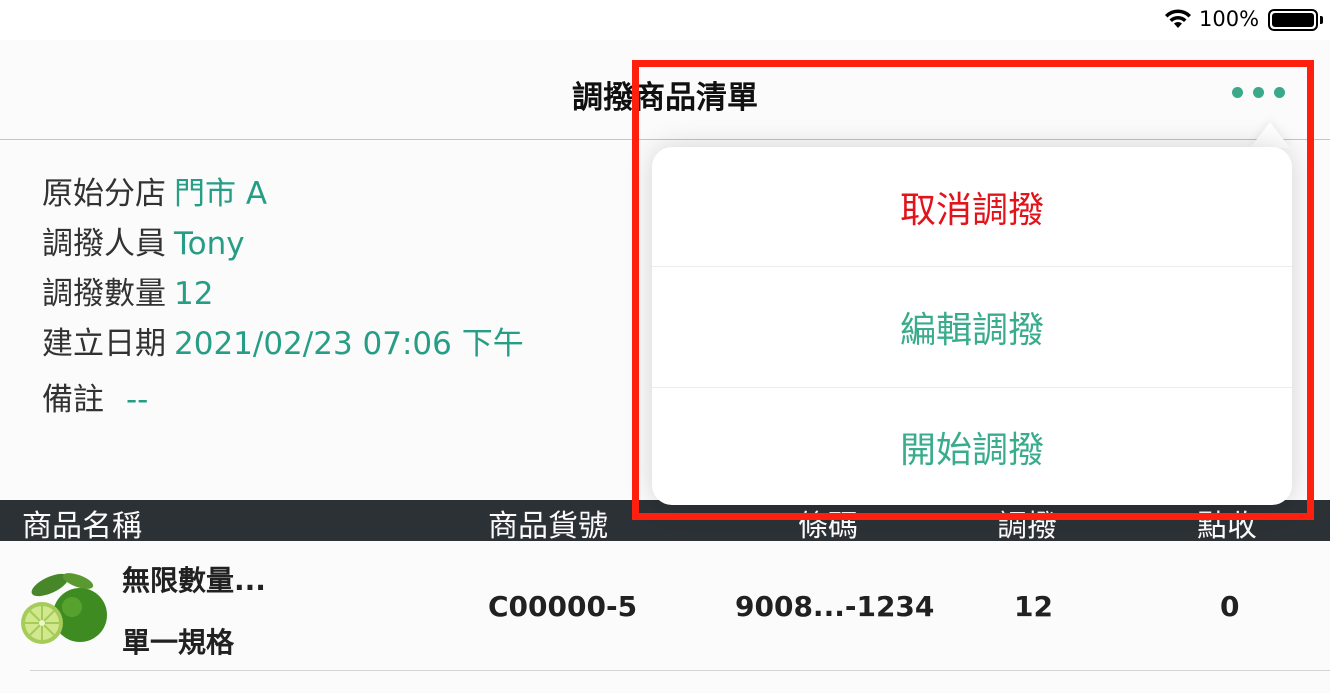 This screenshot has width=1330, height=693. Describe the element at coordinates (1229, 19) in the screenshot. I see `battery-percentage: 100%` at that location.